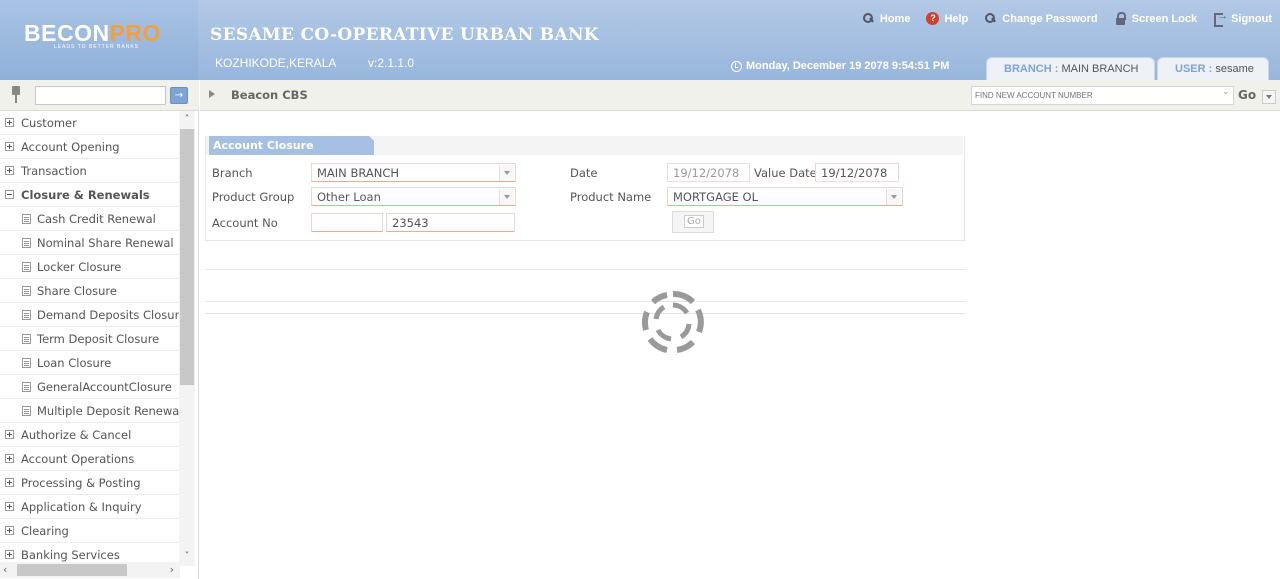  What do you see at coordinates (89, 315) in the screenshot?
I see `sidebar-item-demand-deposits-closure: Demand Deposits Closure` at bounding box center [89, 315].